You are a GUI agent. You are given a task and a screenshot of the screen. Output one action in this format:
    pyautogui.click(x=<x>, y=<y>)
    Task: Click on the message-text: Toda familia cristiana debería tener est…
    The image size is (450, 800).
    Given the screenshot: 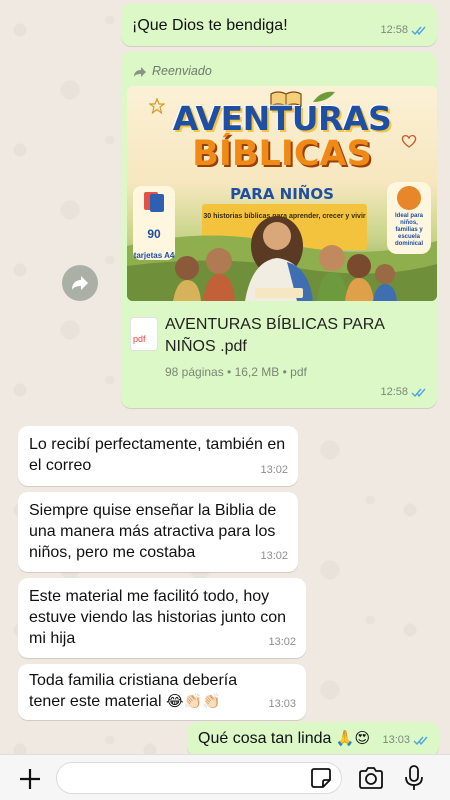 What is the action you would take?
    pyautogui.click(x=162, y=688)
    